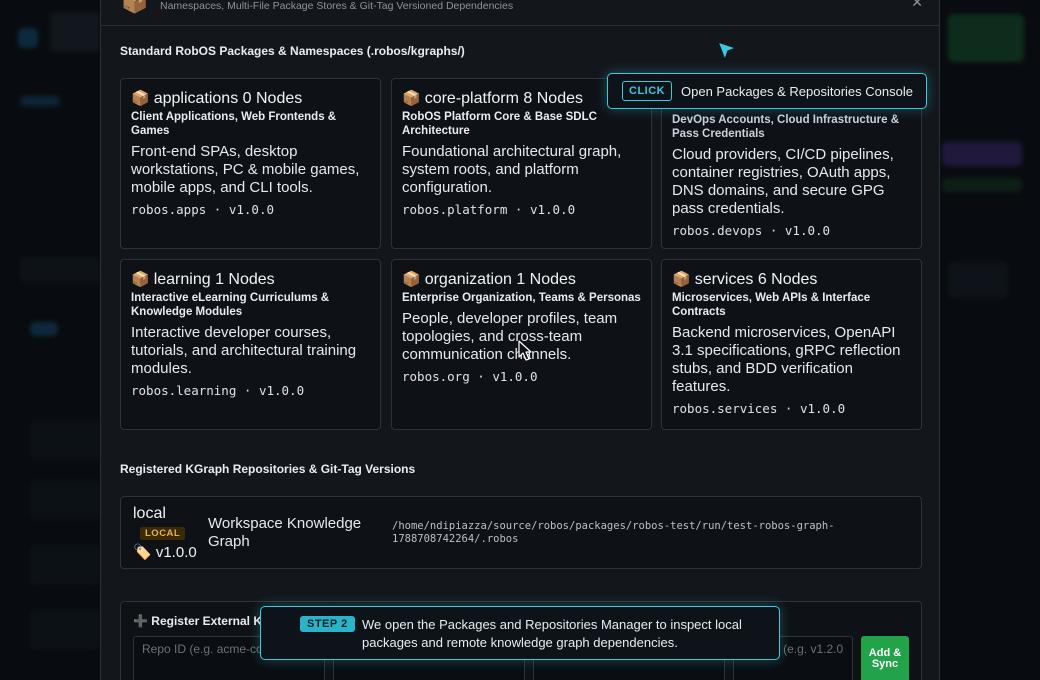  Describe the element at coordinates (787, 279) in the screenshot. I see `package-node-count: 6 Nodes` at that location.